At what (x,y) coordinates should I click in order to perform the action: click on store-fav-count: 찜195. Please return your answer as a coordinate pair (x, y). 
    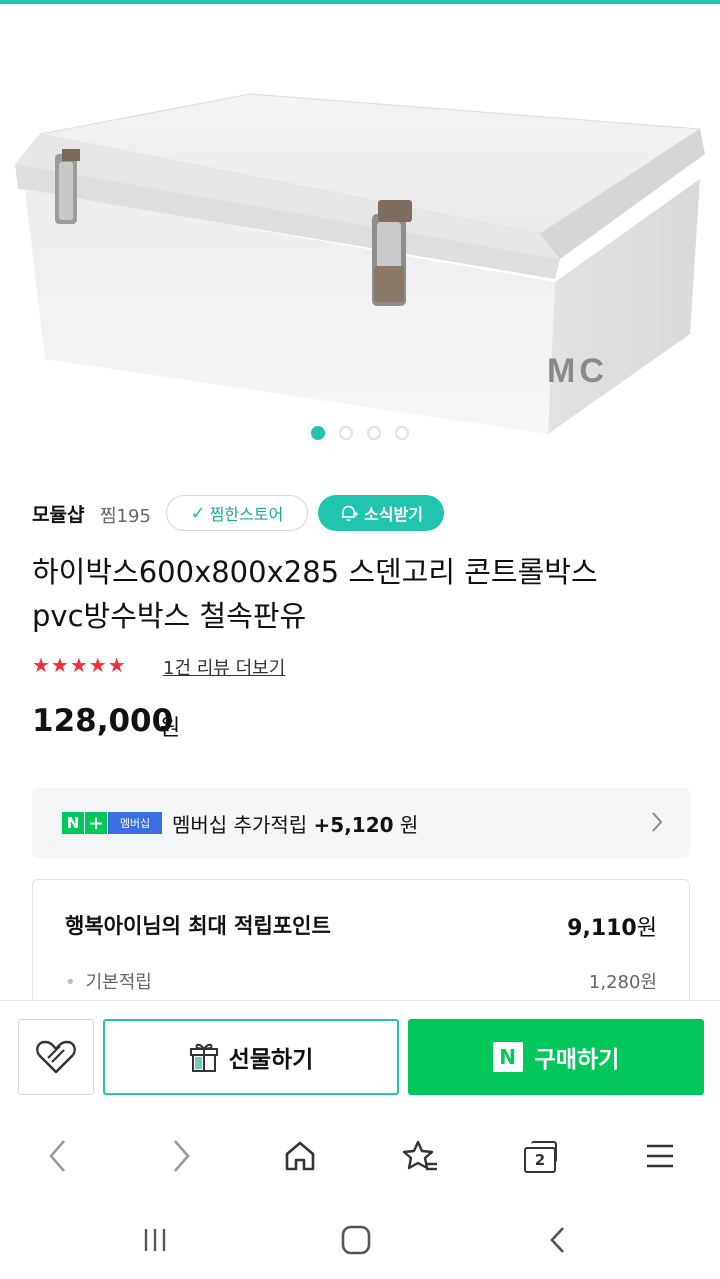
    Looking at the image, I should click on (125, 516).